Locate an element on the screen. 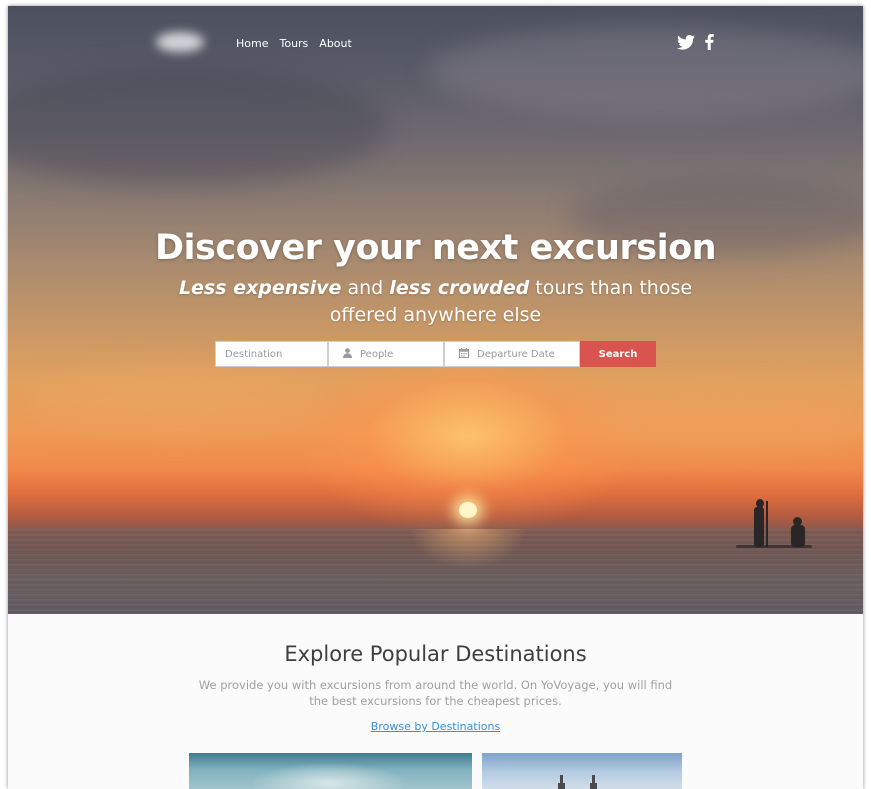 The image size is (871, 789). destination-input: Destination is located at coordinates (271, 354).